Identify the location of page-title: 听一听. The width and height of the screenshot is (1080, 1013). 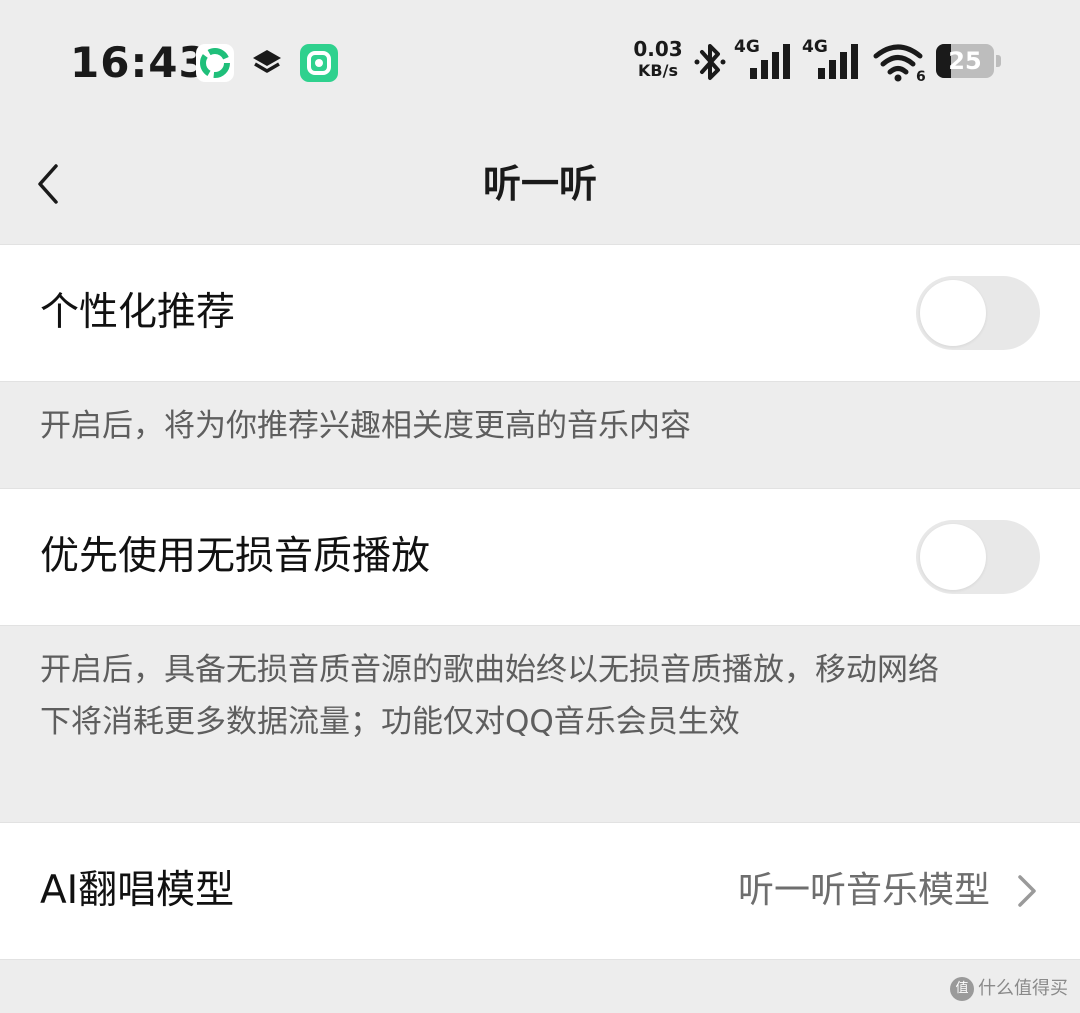
(539, 184).